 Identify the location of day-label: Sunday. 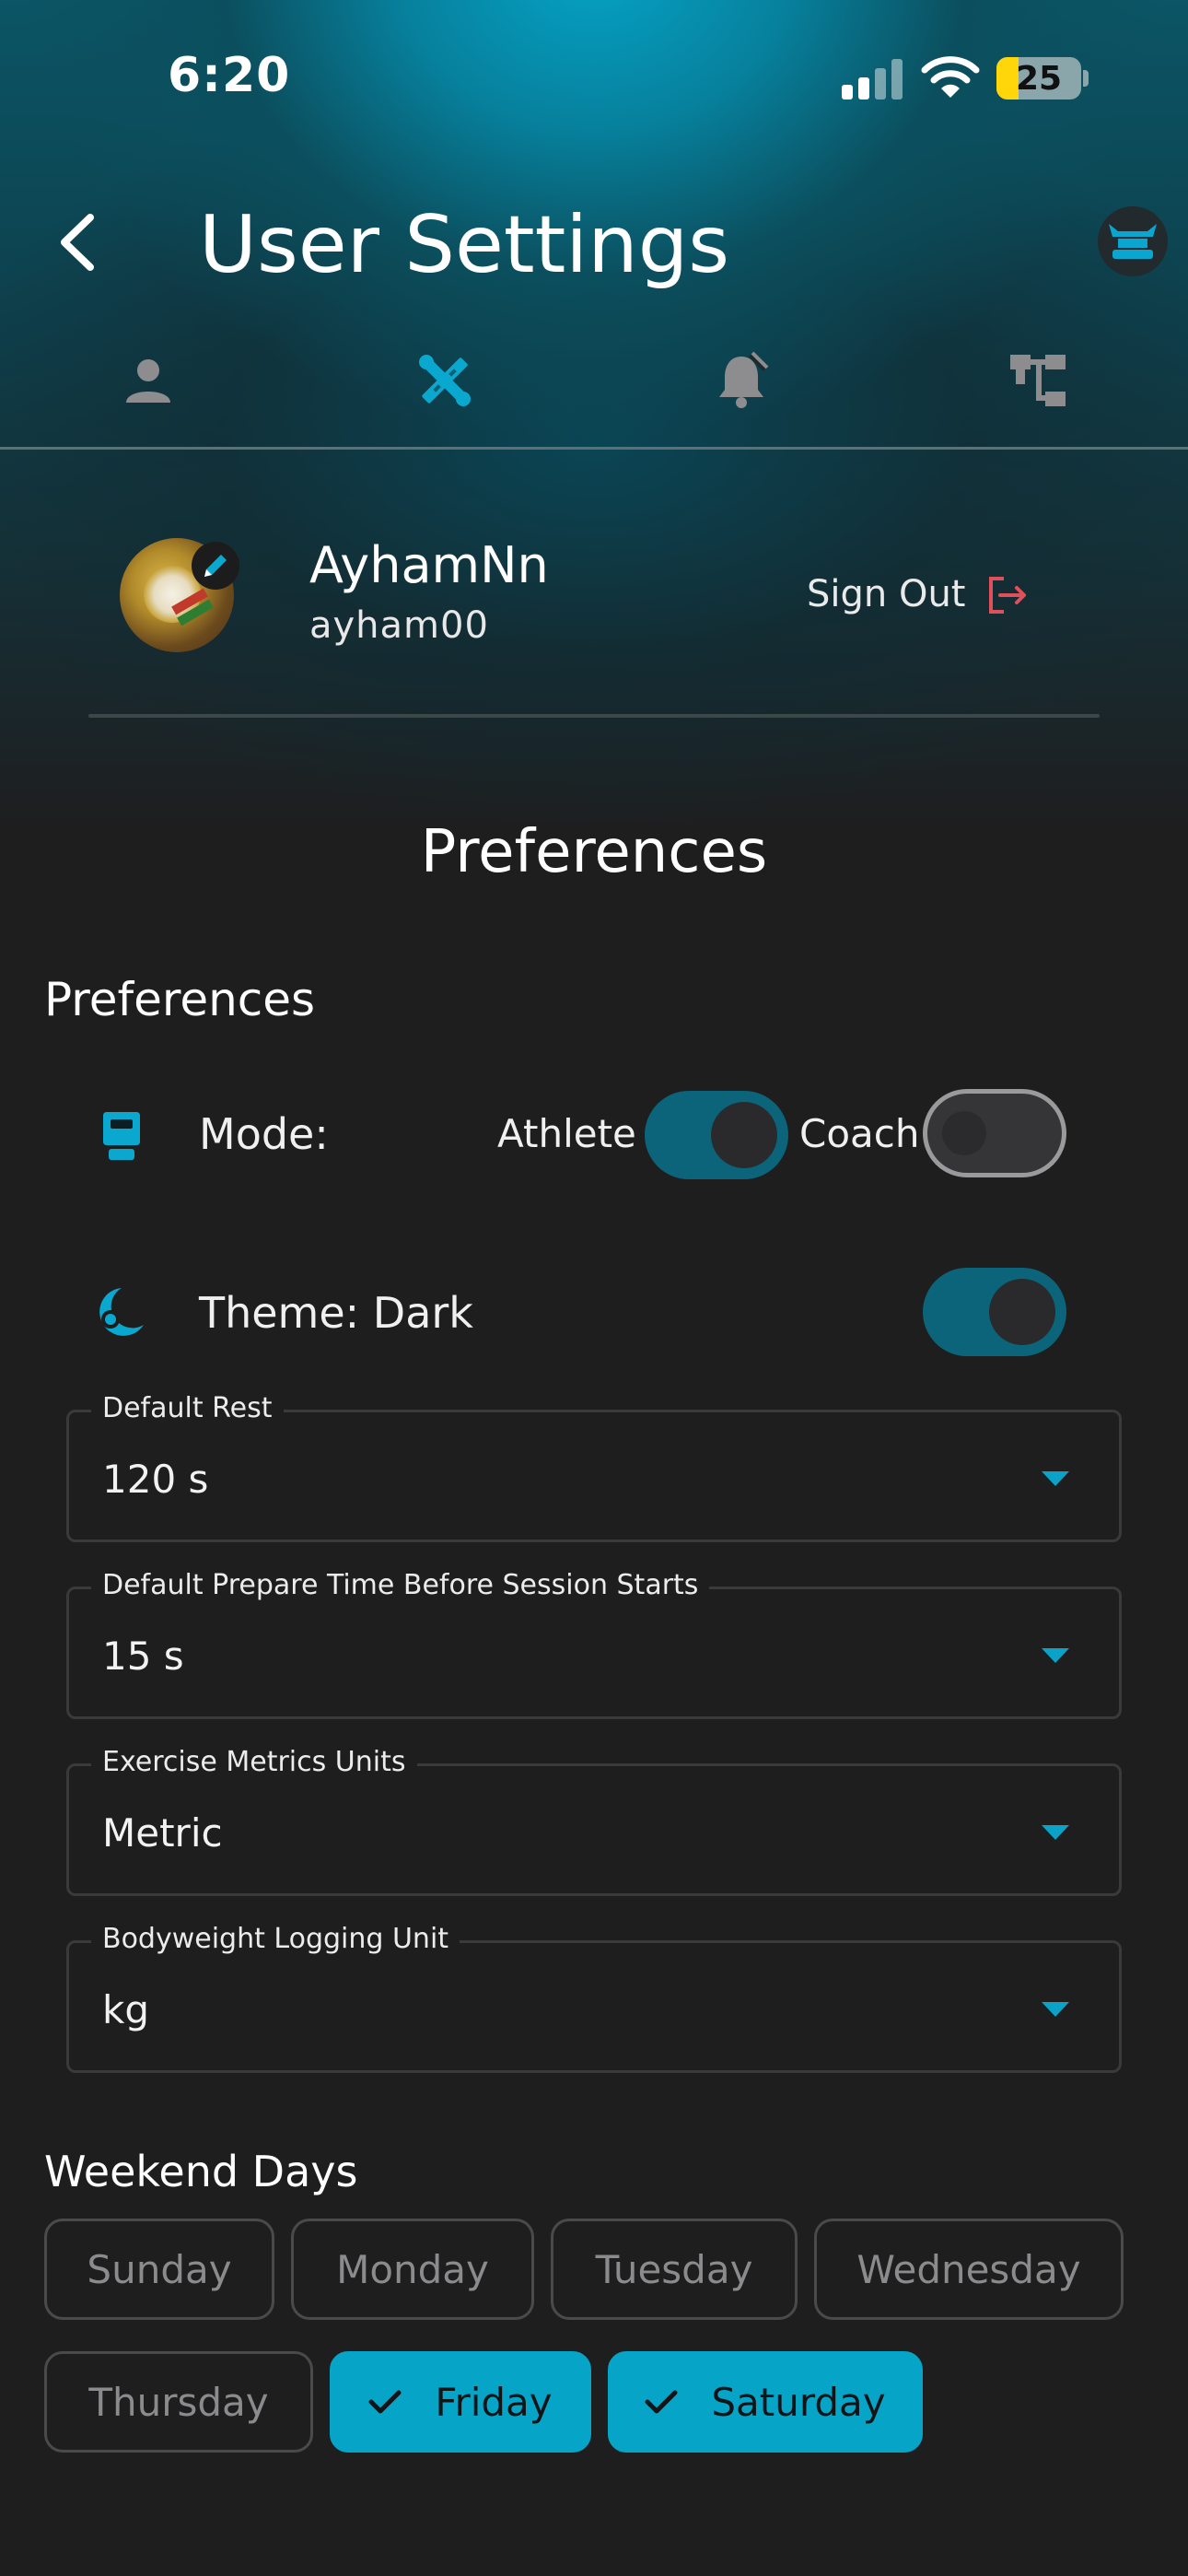
(160, 2269).